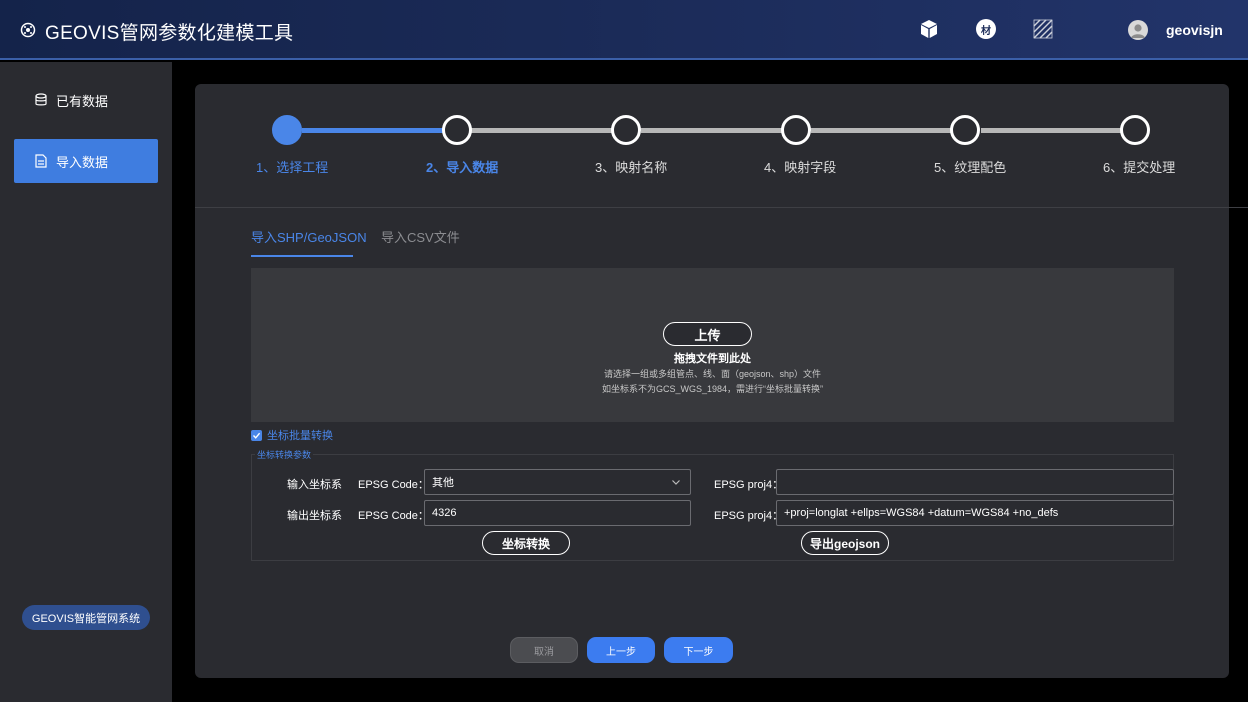  I want to click on step-4-label: 4、映射字段, so click(800, 167).